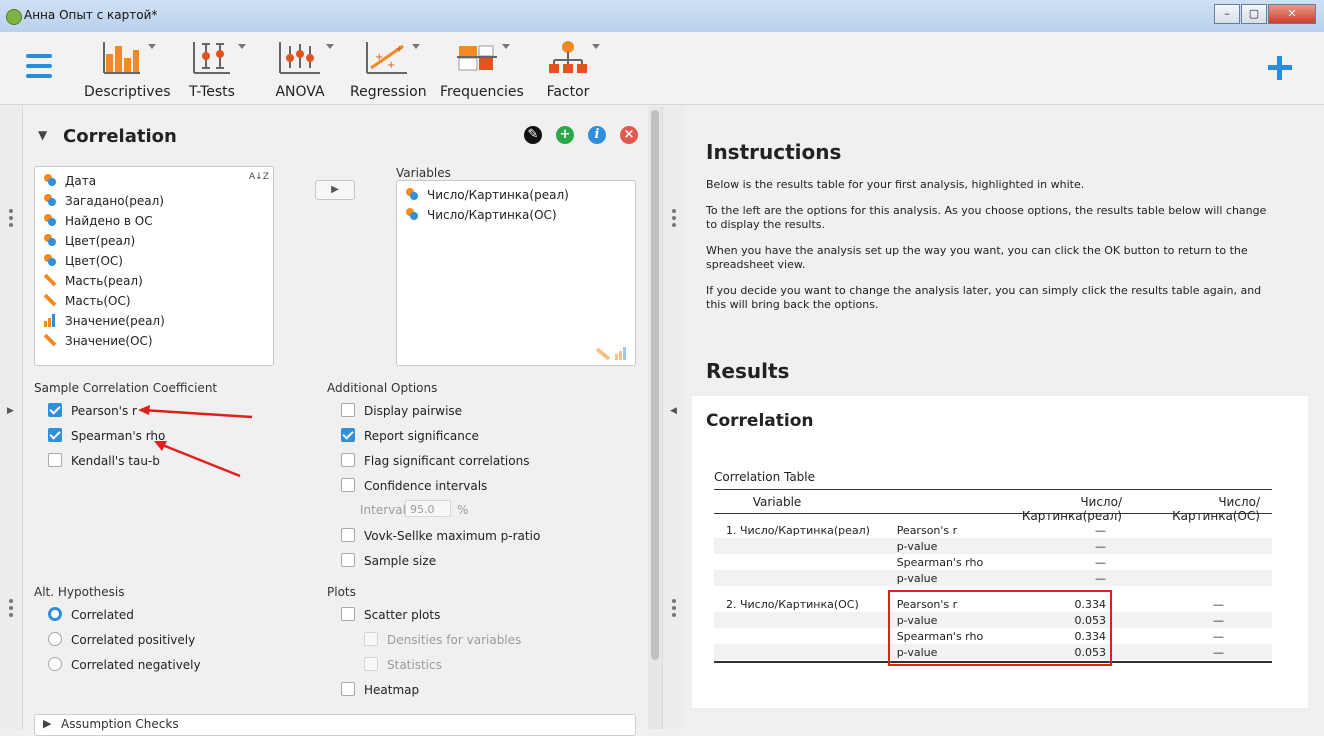 The height and width of the screenshot is (736, 1324). I want to click on anova-button: ANOVA, so click(302, 70).